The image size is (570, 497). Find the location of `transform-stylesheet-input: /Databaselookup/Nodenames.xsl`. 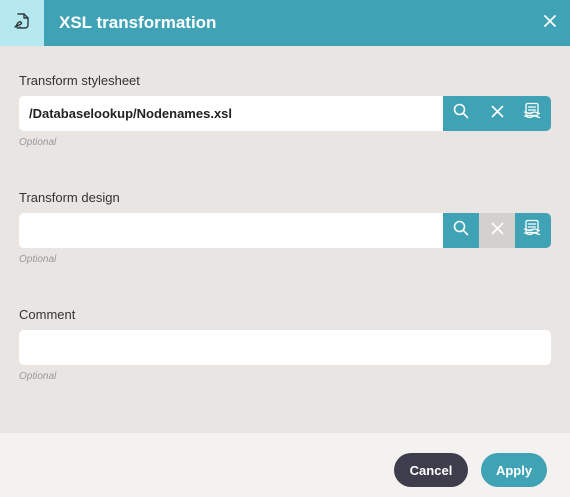

transform-stylesheet-input: /Databaselookup/Nodenames.xsl is located at coordinates (231, 113).